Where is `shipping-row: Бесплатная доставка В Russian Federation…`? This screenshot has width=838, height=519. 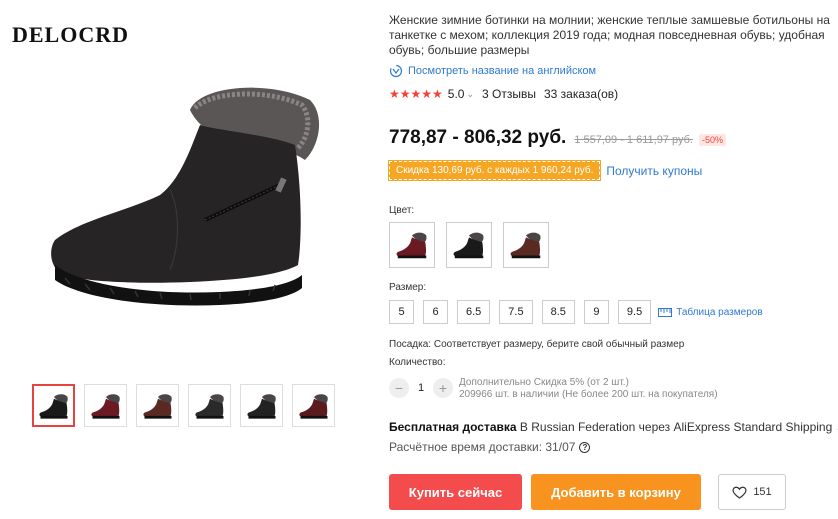
shipping-row: Бесплатная доставка В Russian Federation… is located at coordinates (613, 427).